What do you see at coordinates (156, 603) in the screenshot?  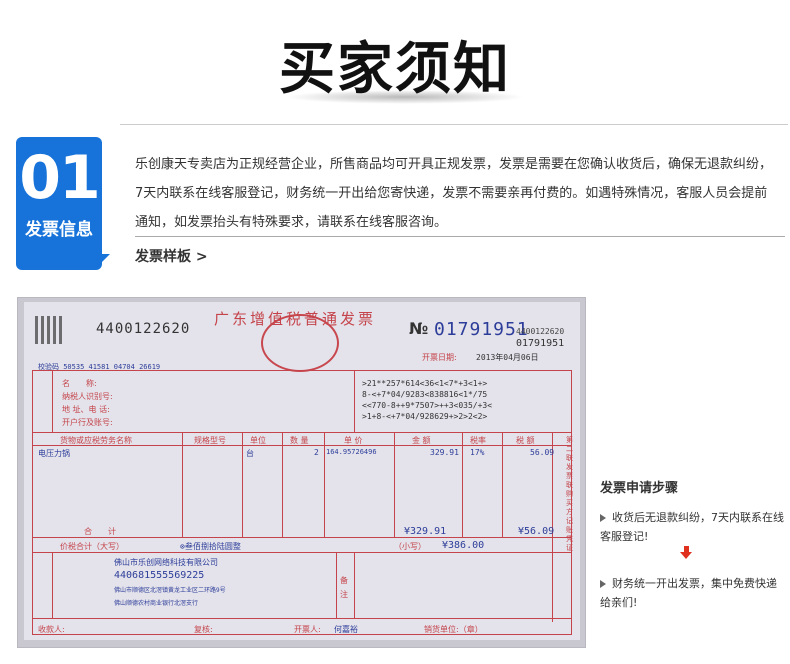 I see `seller-bank: 佛山顺德农村商业银行北滘支行` at bounding box center [156, 603].